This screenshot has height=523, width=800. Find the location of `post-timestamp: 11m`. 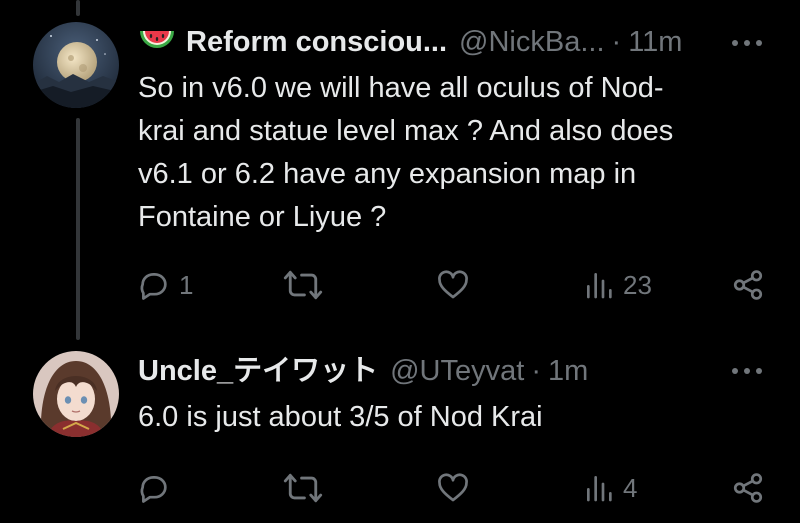

post-timestamp: 11m is located at coordinates (655, 42).